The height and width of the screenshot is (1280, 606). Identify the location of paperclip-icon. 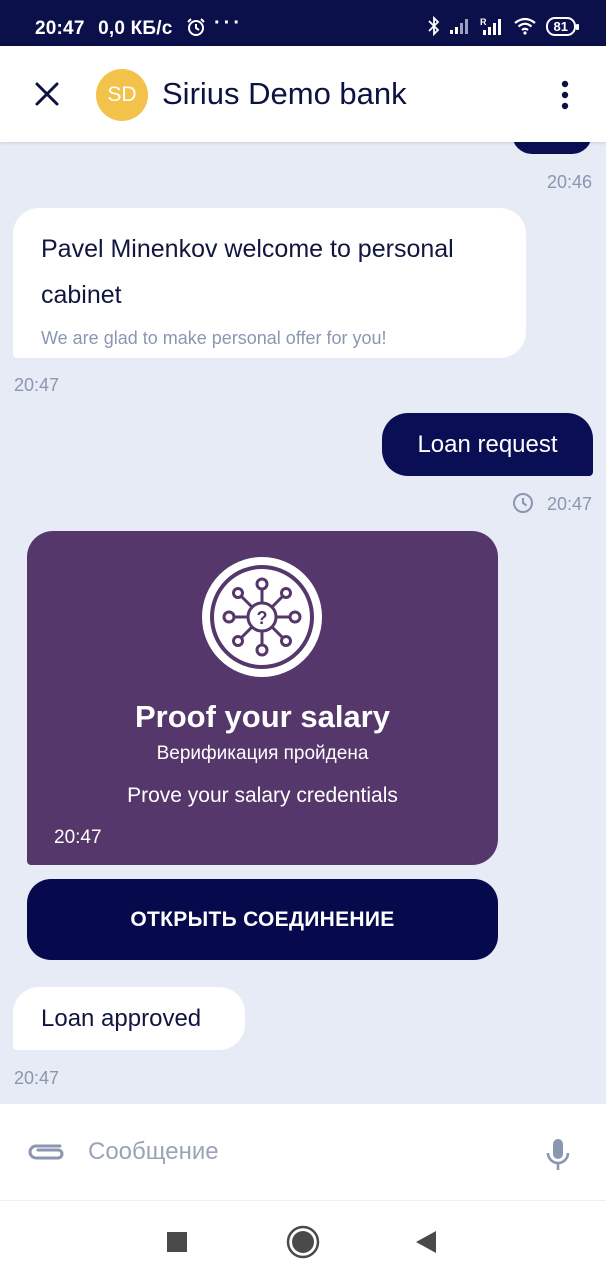
(47, 1152).